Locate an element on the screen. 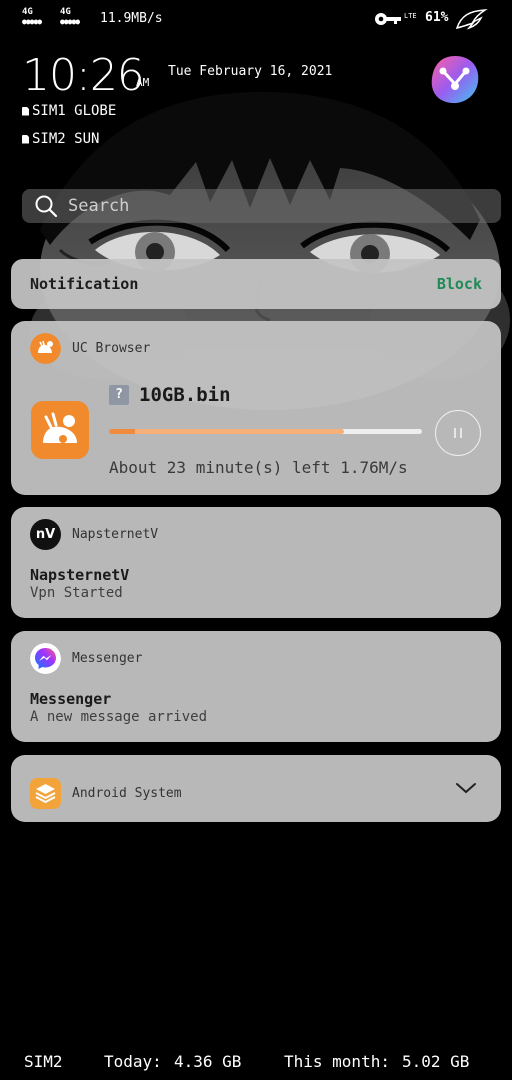 This screenshot has width=512, height=1080. key-icon is located at coordinates (388, 19).